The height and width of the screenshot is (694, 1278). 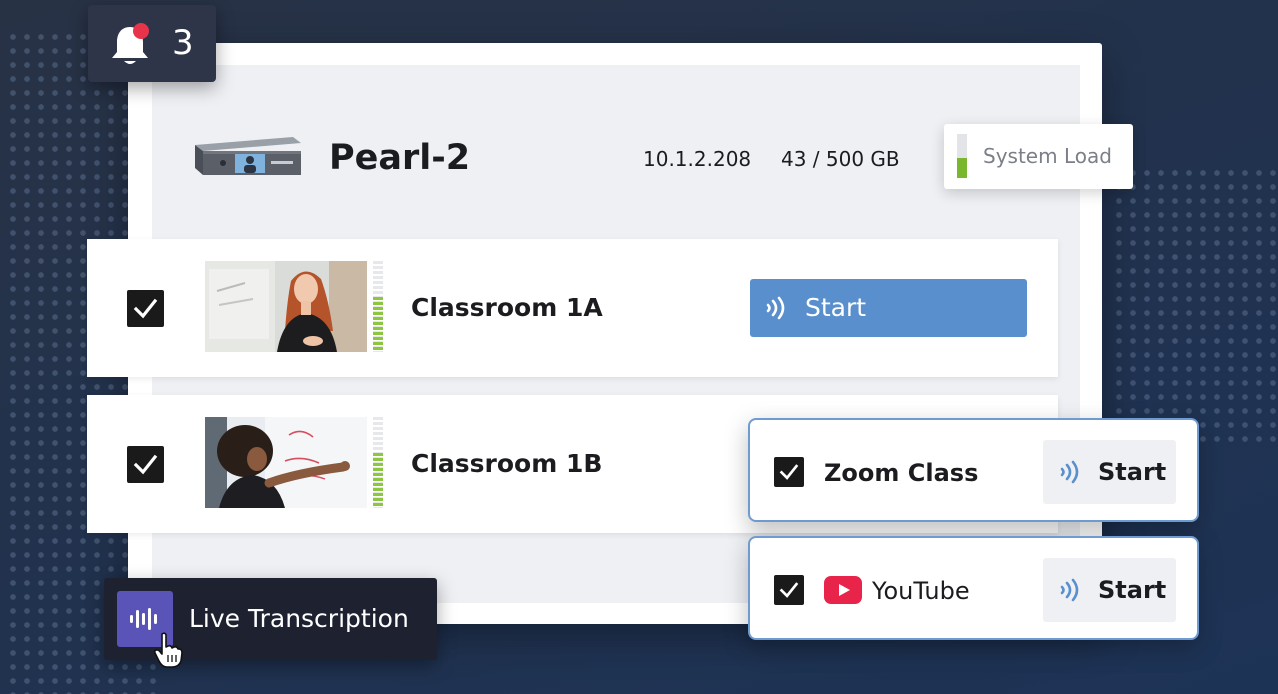 I want to click on system-load-indicator: System Load, so click(x=1038, y=156).